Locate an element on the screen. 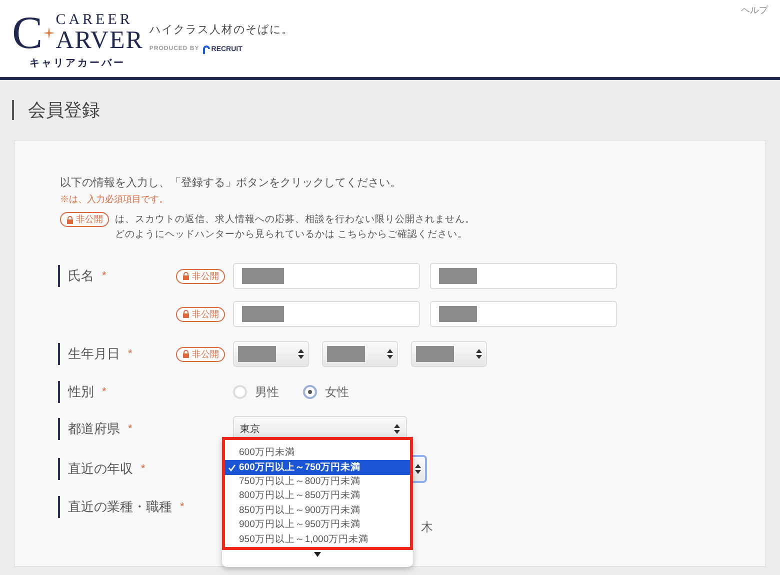  field-label: 性別 is located at coordinates (81, 392).